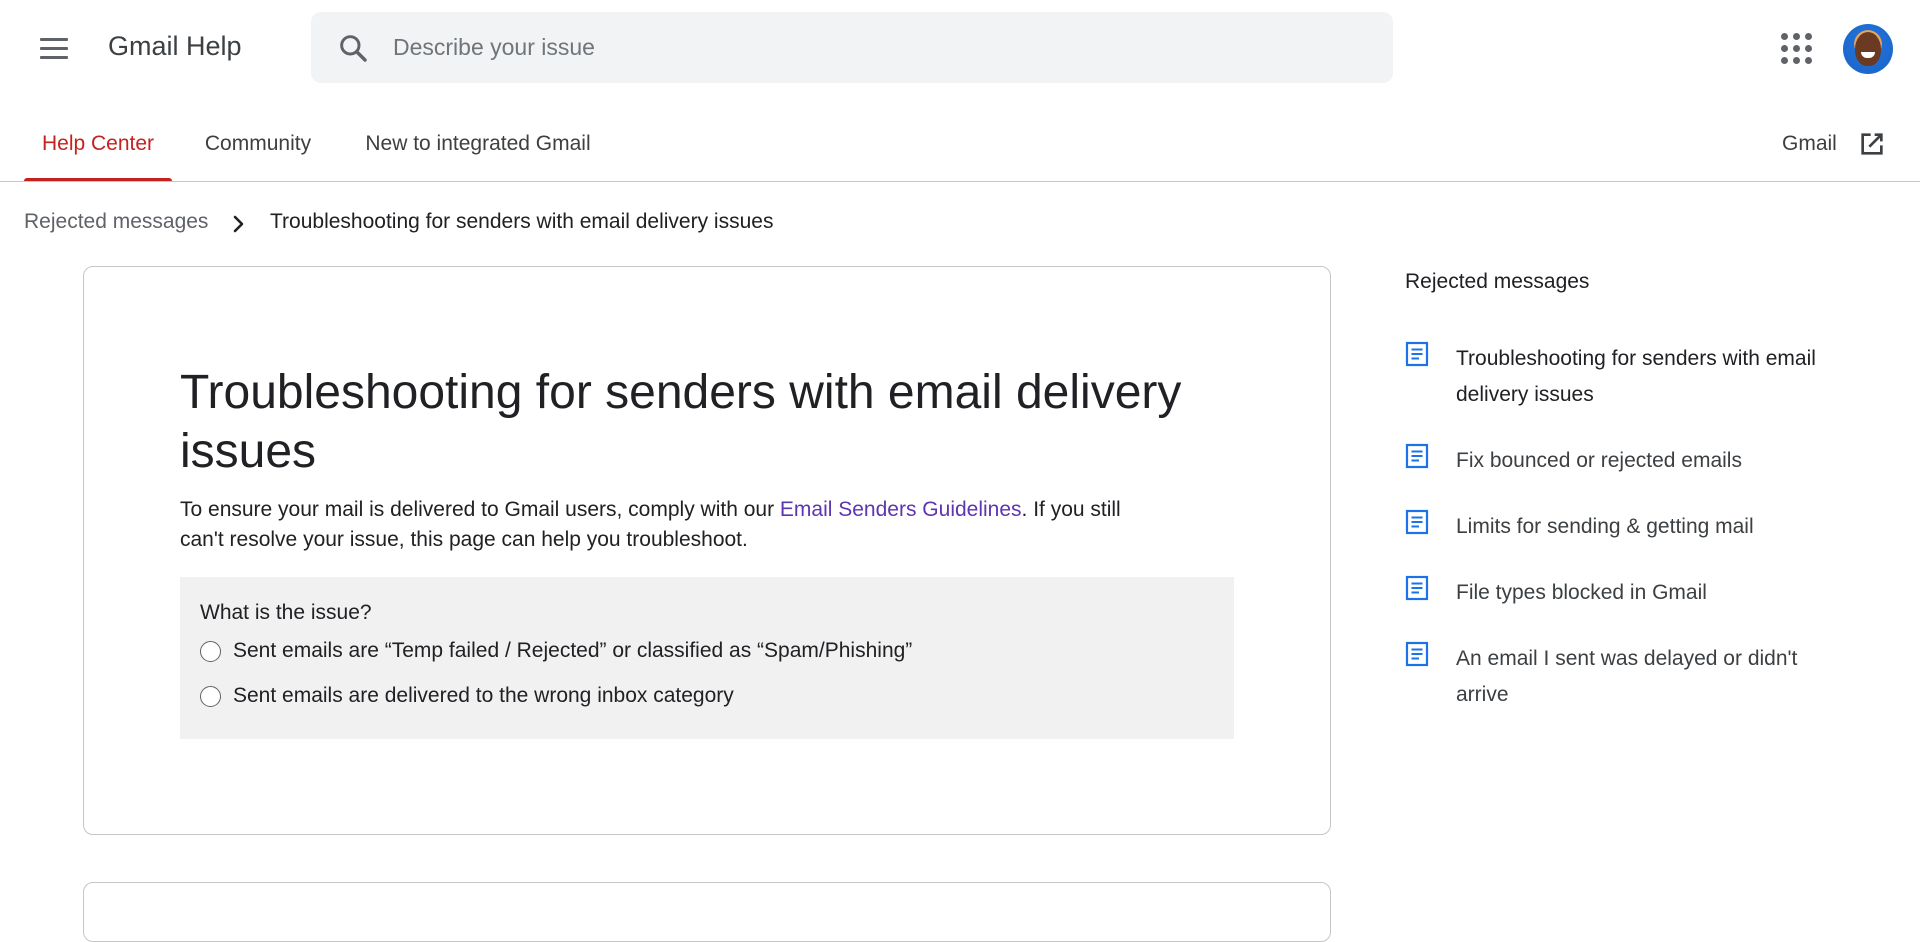 Image resolution: width=1920 pixels, height=942 pixels. I want to click on main-menu-button, so click(54, 48).